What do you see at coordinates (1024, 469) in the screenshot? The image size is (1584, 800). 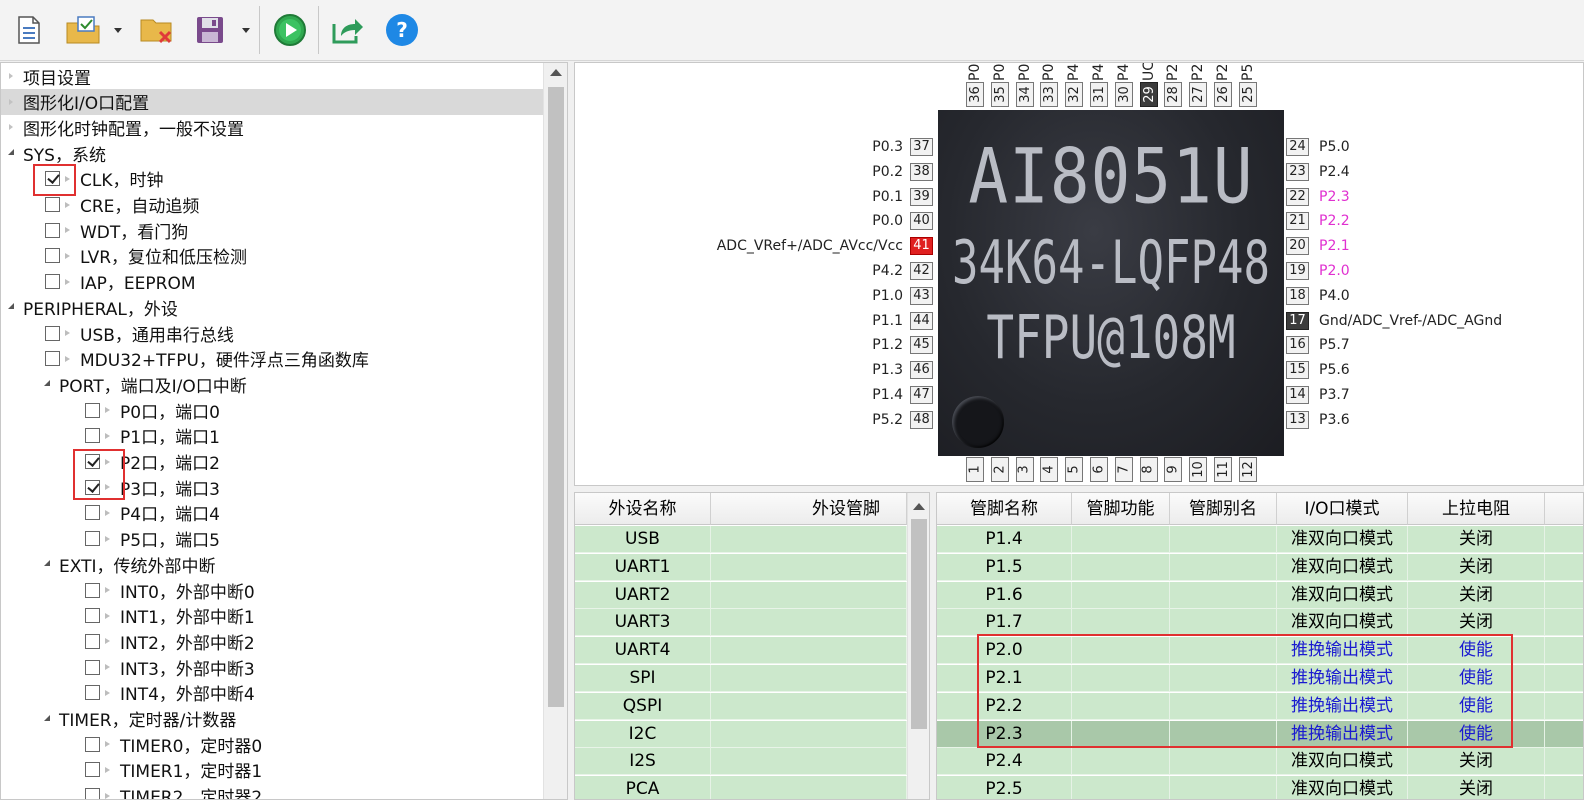 I see `pin-number: 3` at bounding box center [1024, 469].